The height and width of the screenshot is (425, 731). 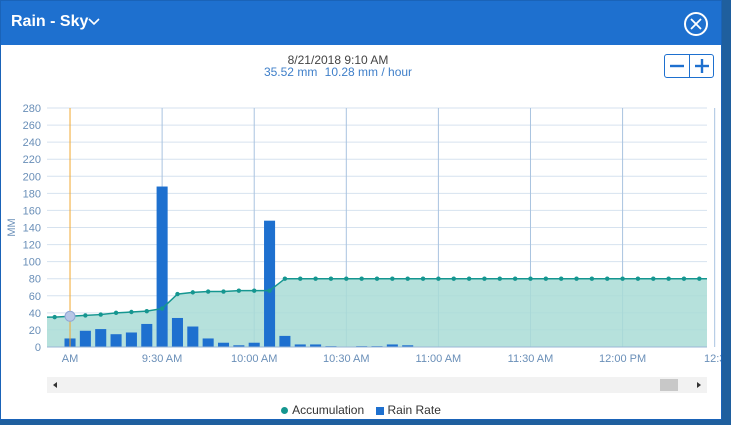 I want to click on plus-icon, so click(x=702, y=66).